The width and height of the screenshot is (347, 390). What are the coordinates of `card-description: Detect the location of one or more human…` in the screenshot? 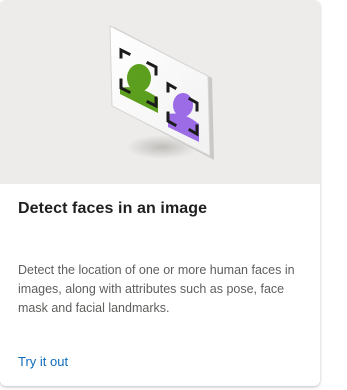 It's located at (156, 289).